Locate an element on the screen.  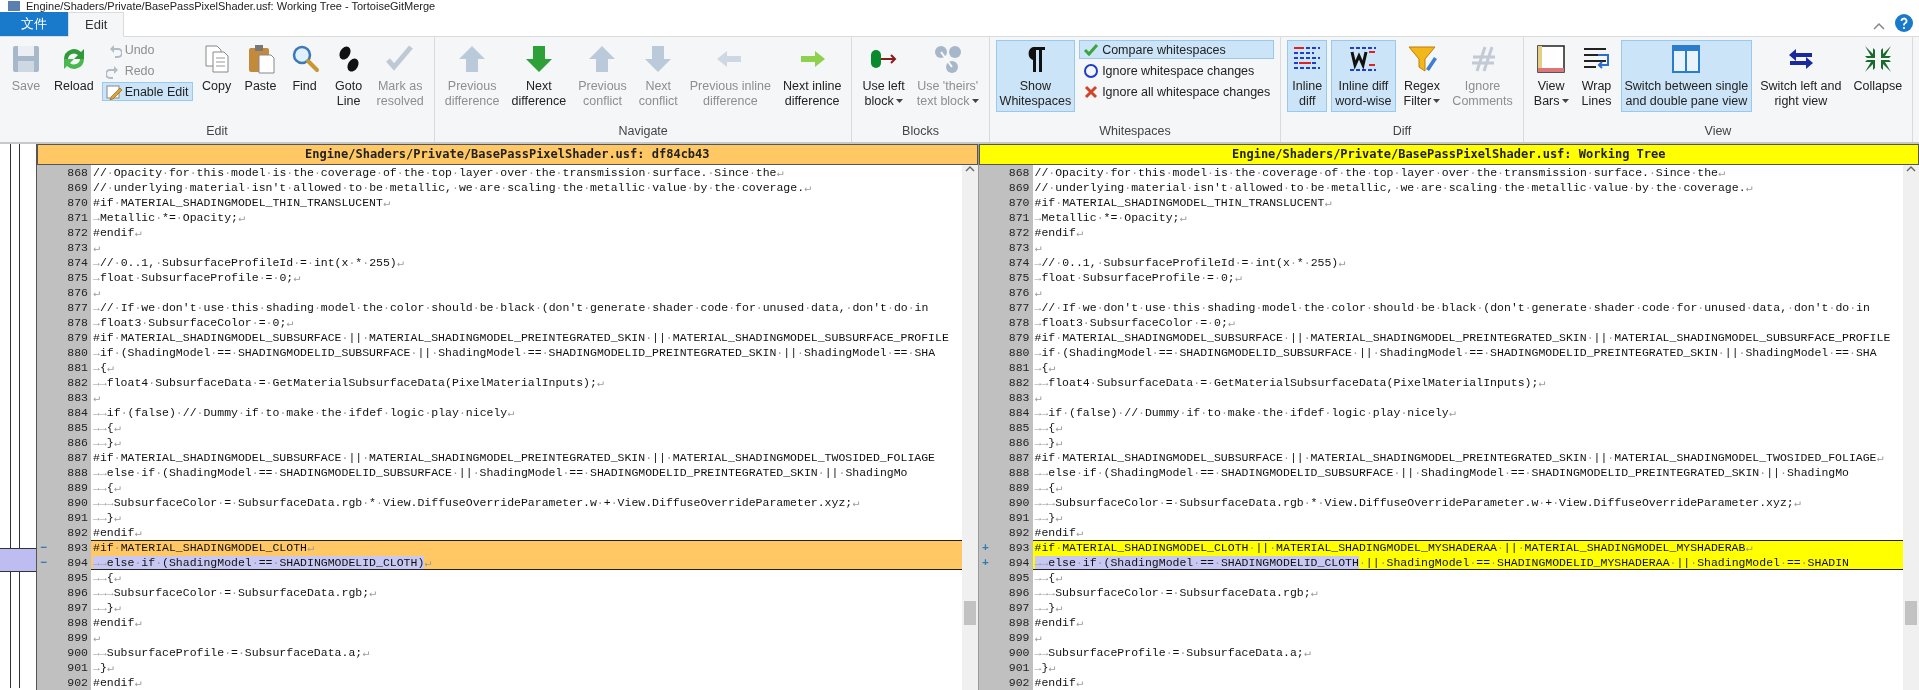
line-number: 901 is located at coordinates (1019, 667).